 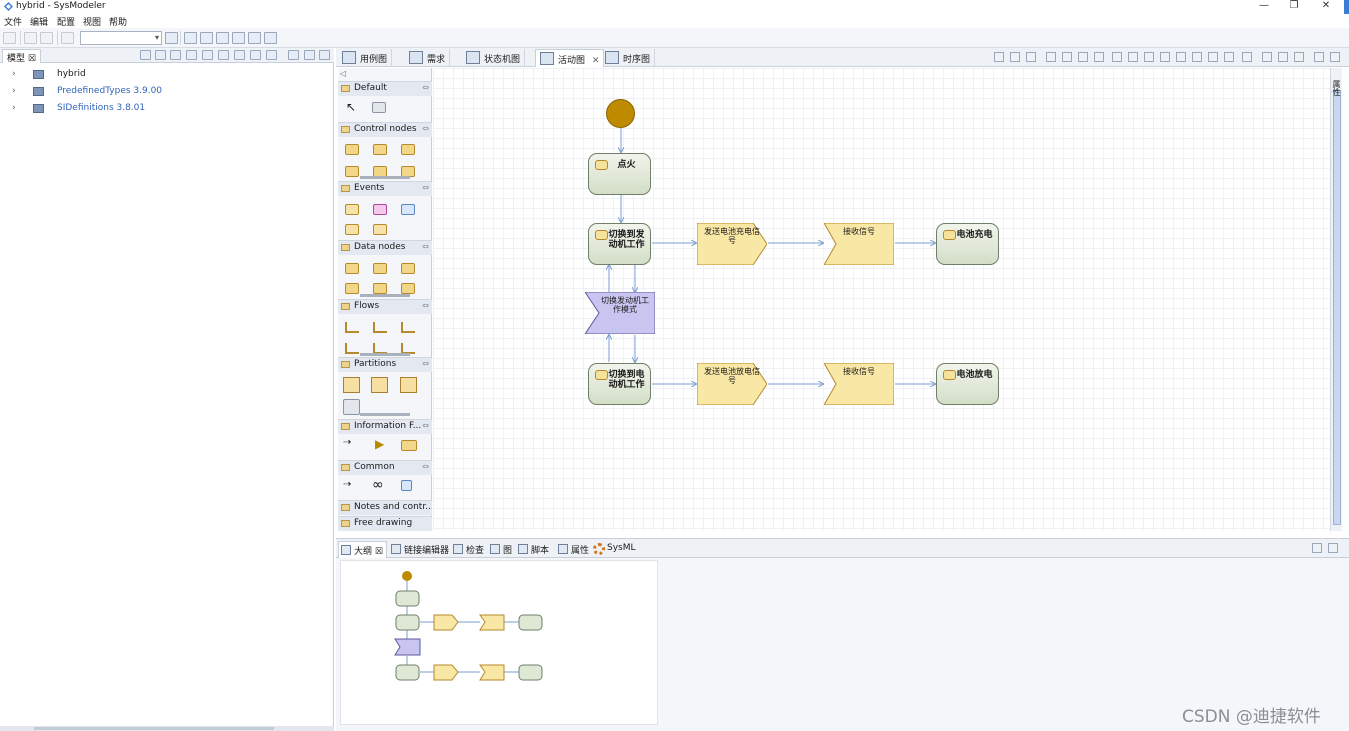 I want to click on copy-image-icon, so click(x=1099, y=57).